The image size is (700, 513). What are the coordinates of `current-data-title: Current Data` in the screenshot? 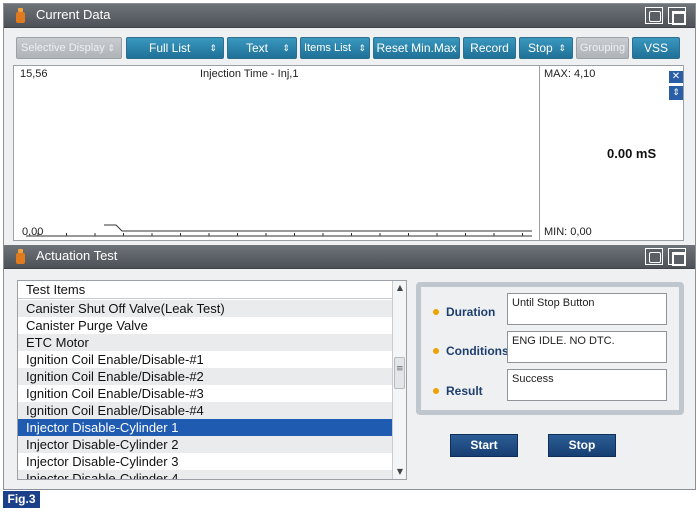 It's located at (73, 14).